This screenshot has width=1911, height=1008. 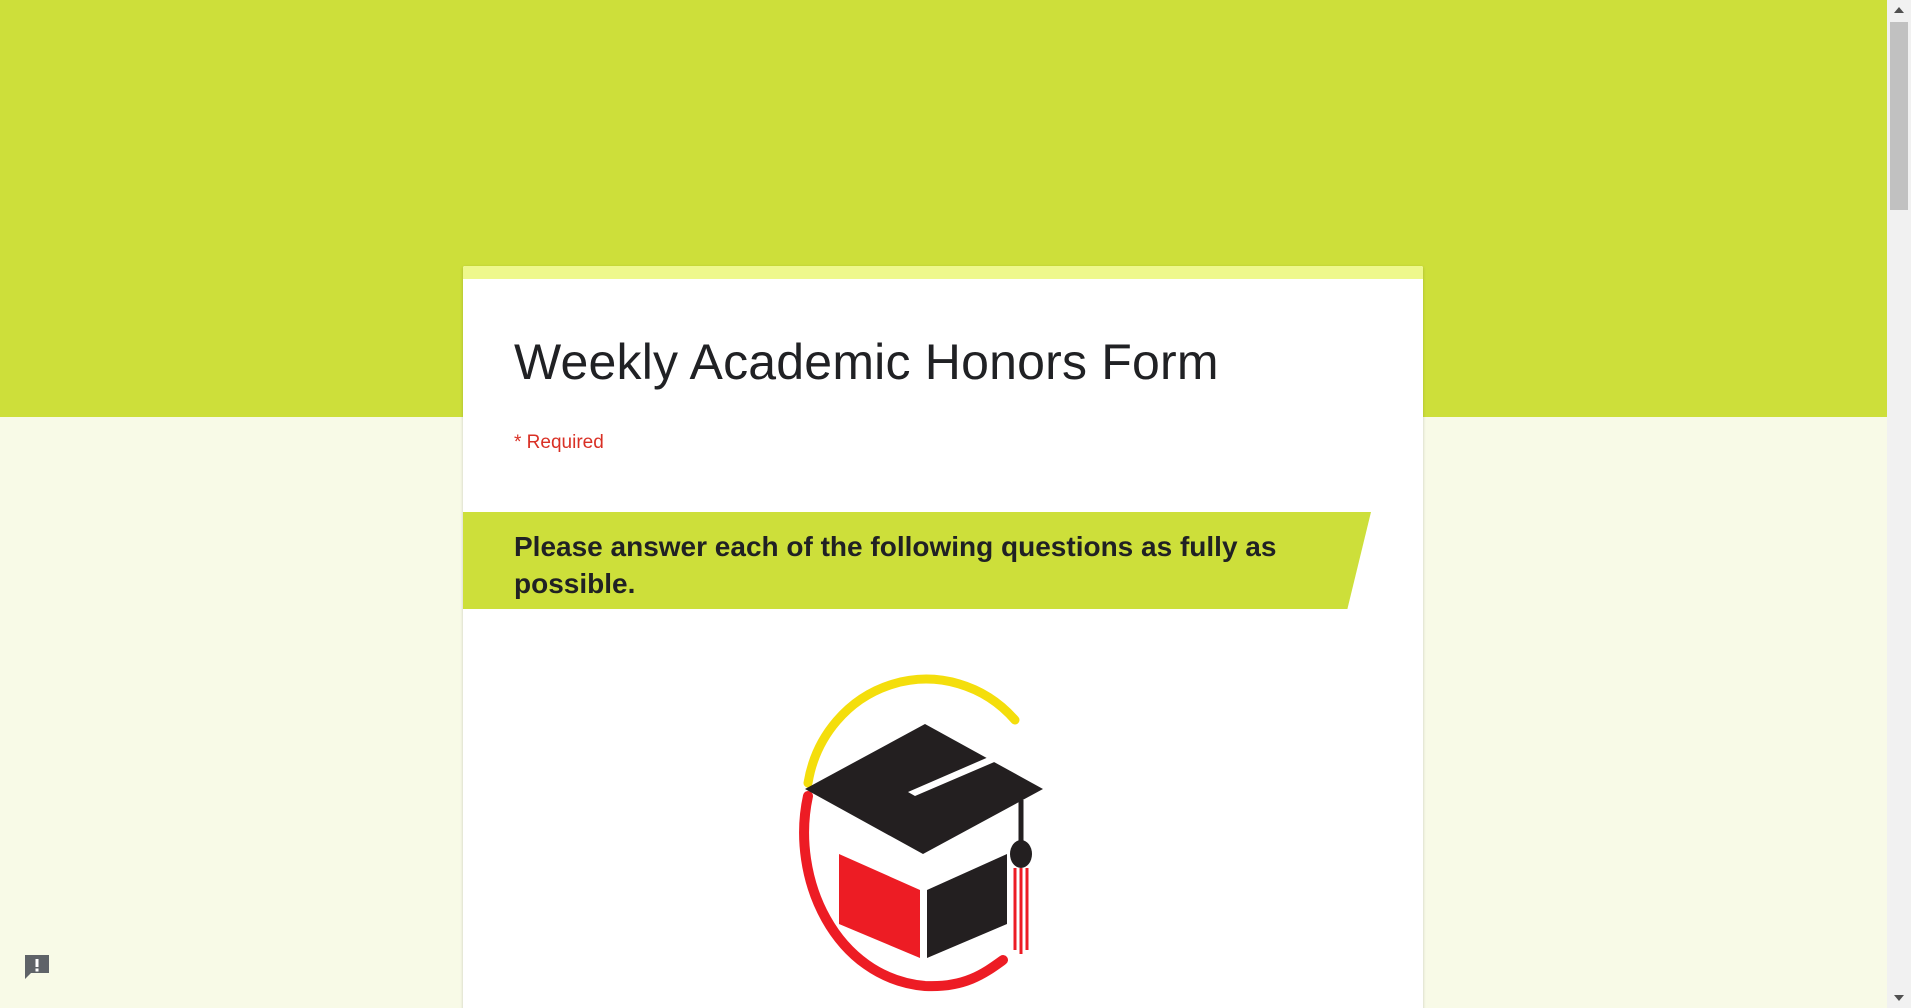 I want to click on required-note: * Required, so click(x=559, y=442).